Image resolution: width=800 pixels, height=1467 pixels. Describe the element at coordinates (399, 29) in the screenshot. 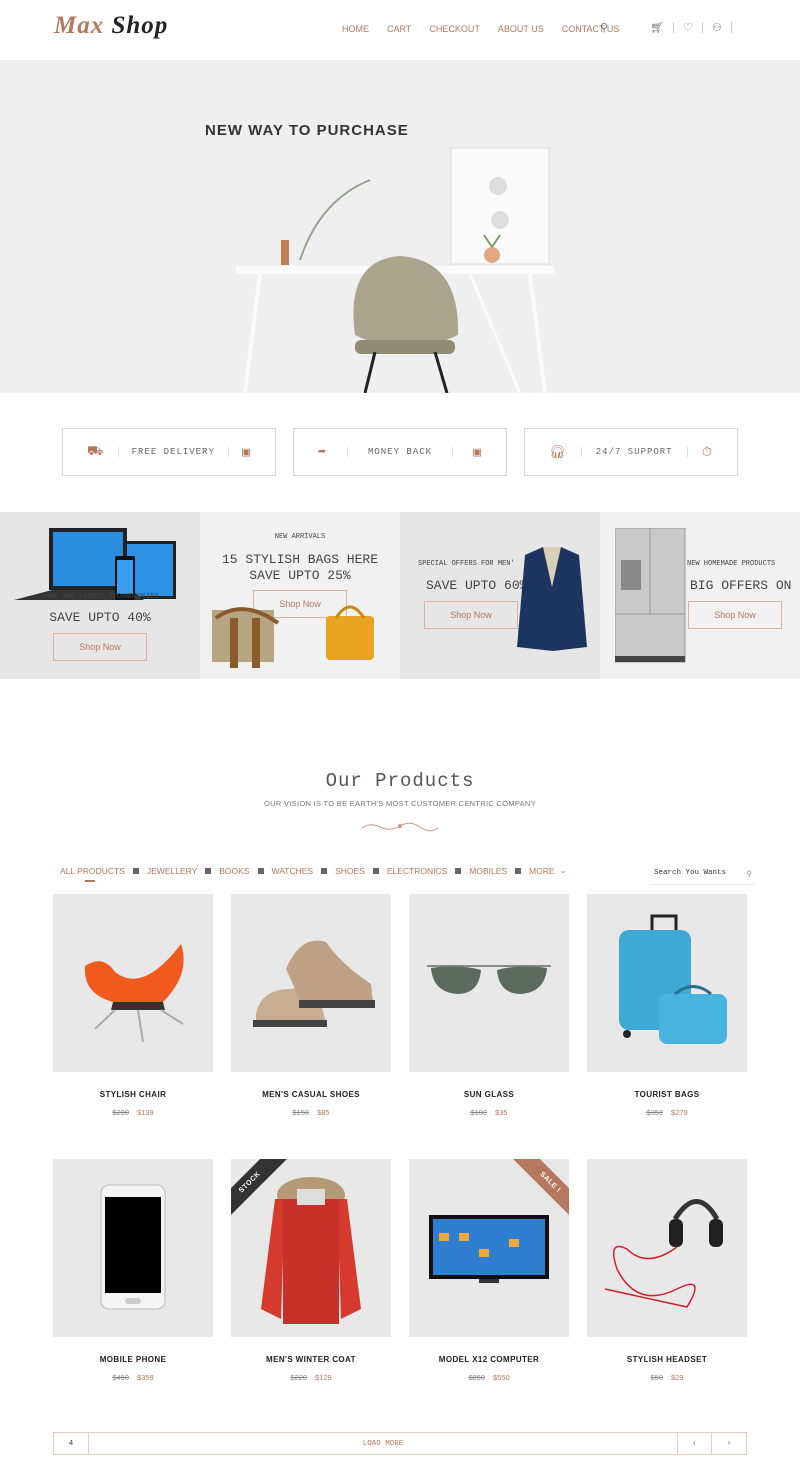

I see `nav-cart: CART` at that location.